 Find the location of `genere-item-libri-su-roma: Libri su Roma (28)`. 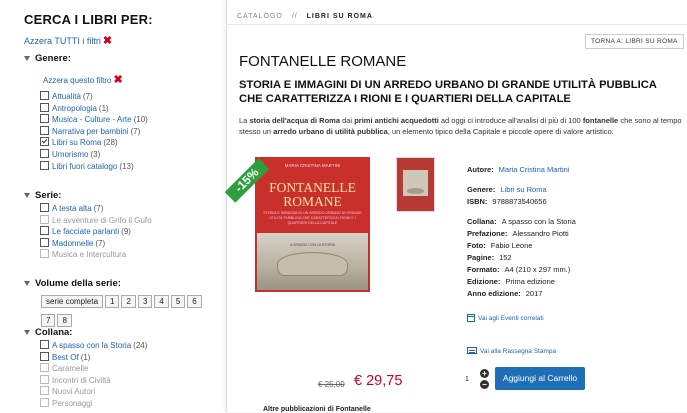

genere-item-libri-su-roma: Libri su Roma (28) is located at coordinates (94, 143).